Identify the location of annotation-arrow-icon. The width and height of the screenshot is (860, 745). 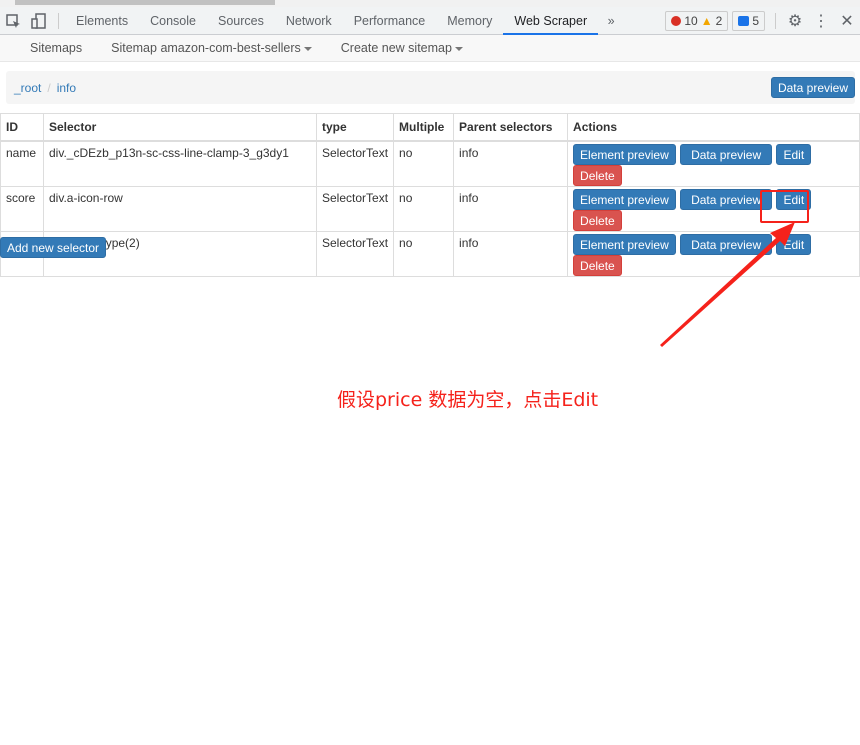
(727, 284).